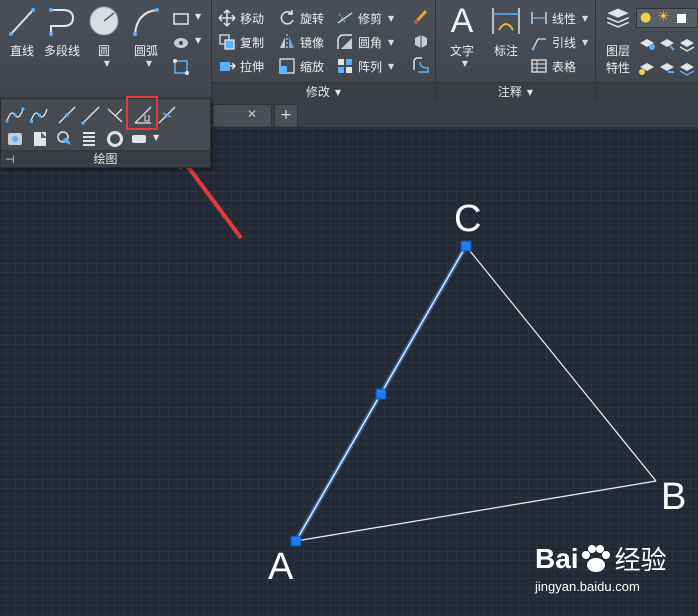 This screenshot has width=698, height=616. Describe the element at coordinates (365, 18) in the screenshot. I see `trim-button: 修剪 ▼` at that location.